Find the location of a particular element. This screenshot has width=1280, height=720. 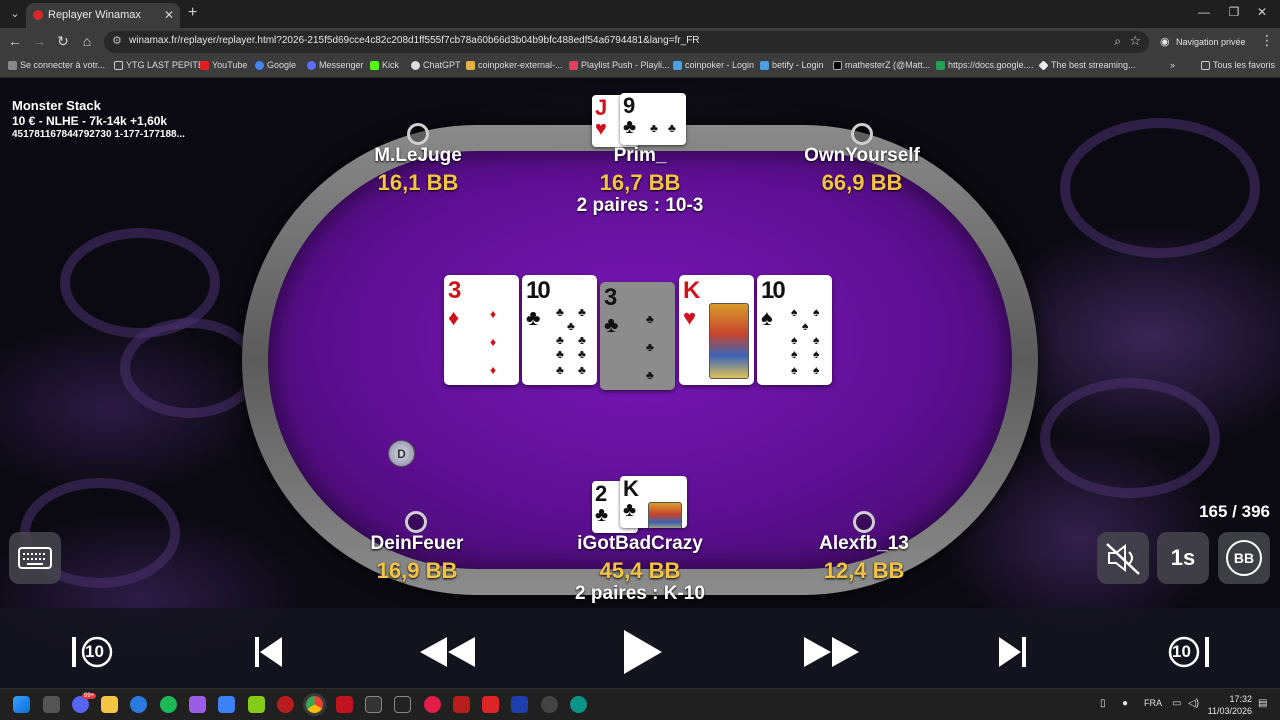

hole-card: K ♣ is located at coordinates (653, 502).